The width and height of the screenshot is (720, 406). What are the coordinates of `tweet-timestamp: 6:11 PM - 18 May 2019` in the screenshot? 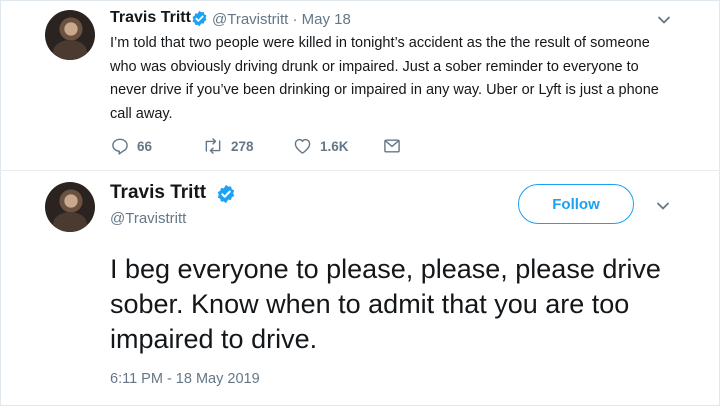 It's located at (185, 379).